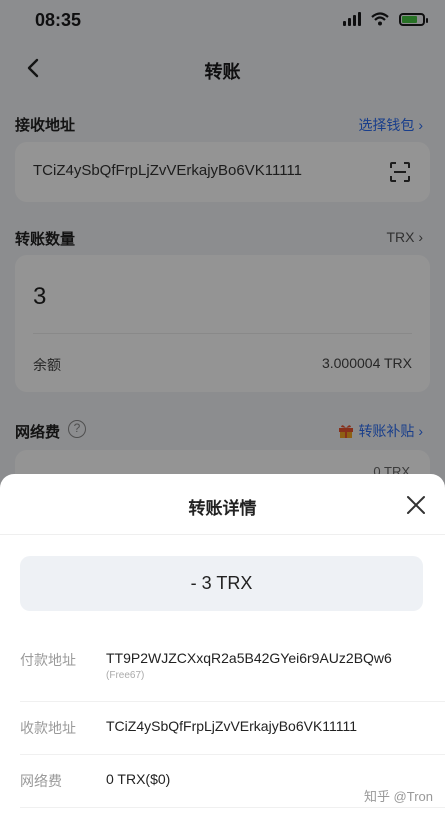 The height and width of the screenshot is (819, 445). What do you see at coordinates (125, 675) in the screenshot?
I see `payer-wallet-name: (Free67)` at bounding box center [125, 675].